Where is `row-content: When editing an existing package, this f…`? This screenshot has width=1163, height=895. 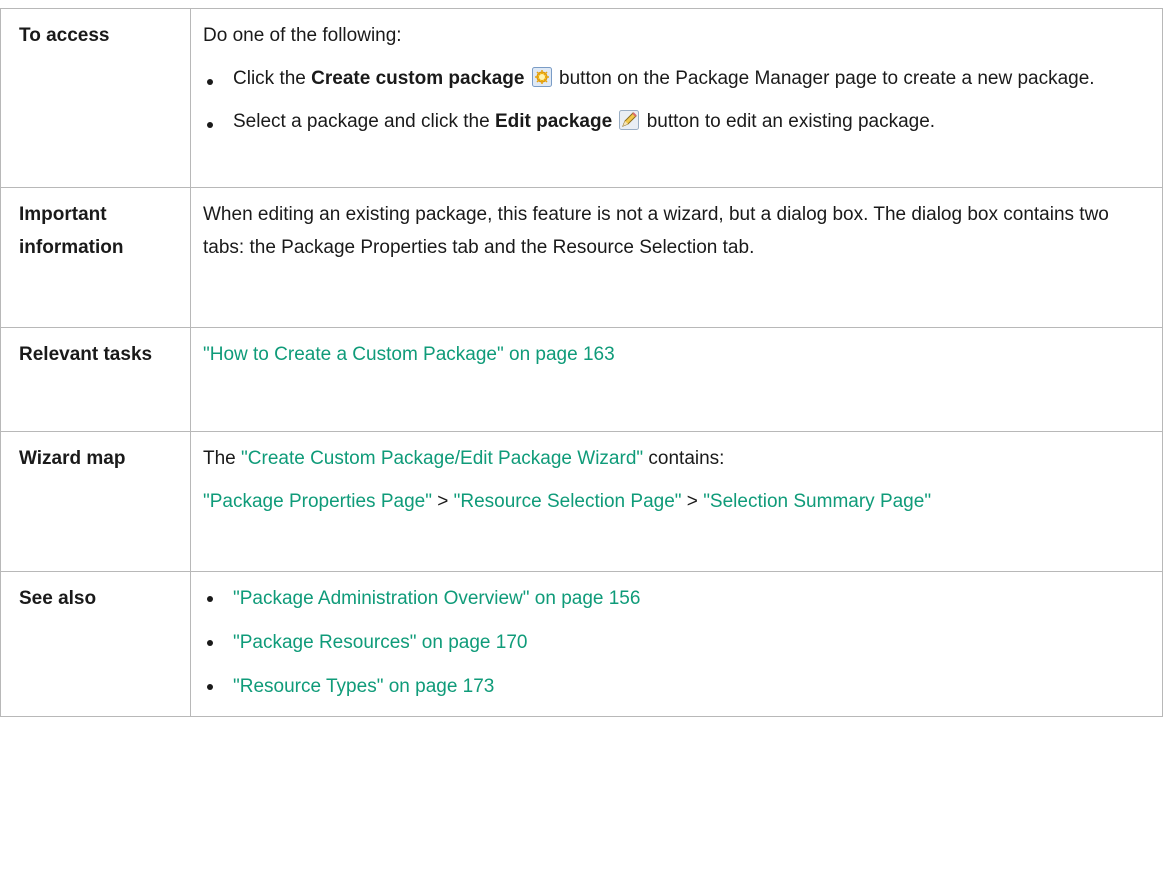
row-content: When editing an existing package, this f… is located at coordinates (676, 257).